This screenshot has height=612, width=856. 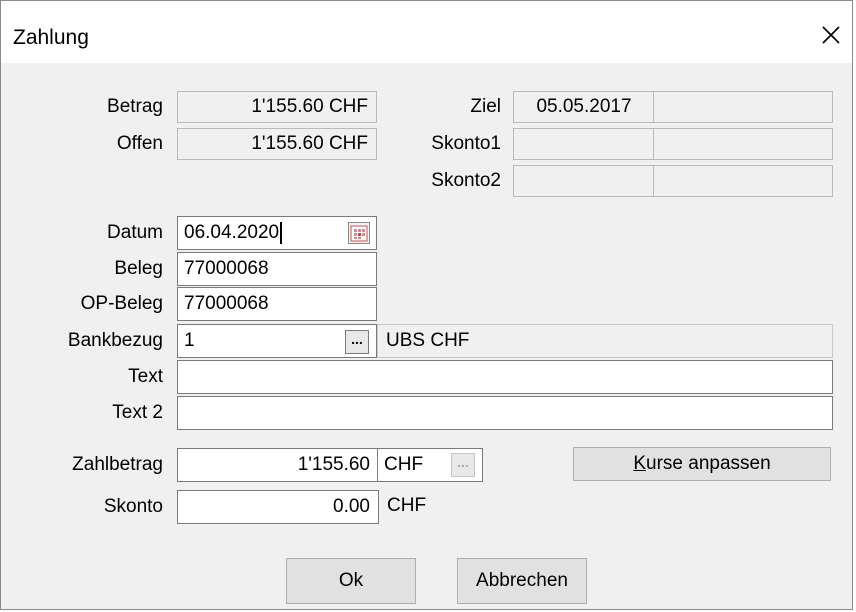 What do you see at coordinates (708, 463) in the screenshot?
I see `kurse-label: urse anpassen` at bounding box center [708, 463].